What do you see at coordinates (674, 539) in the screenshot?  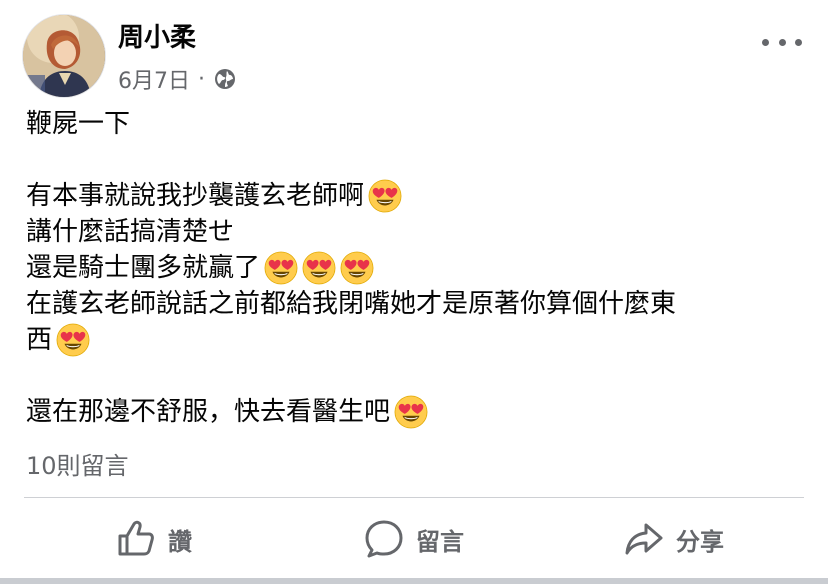 I see `share-button: 分享` at bounding box center [674, 539].